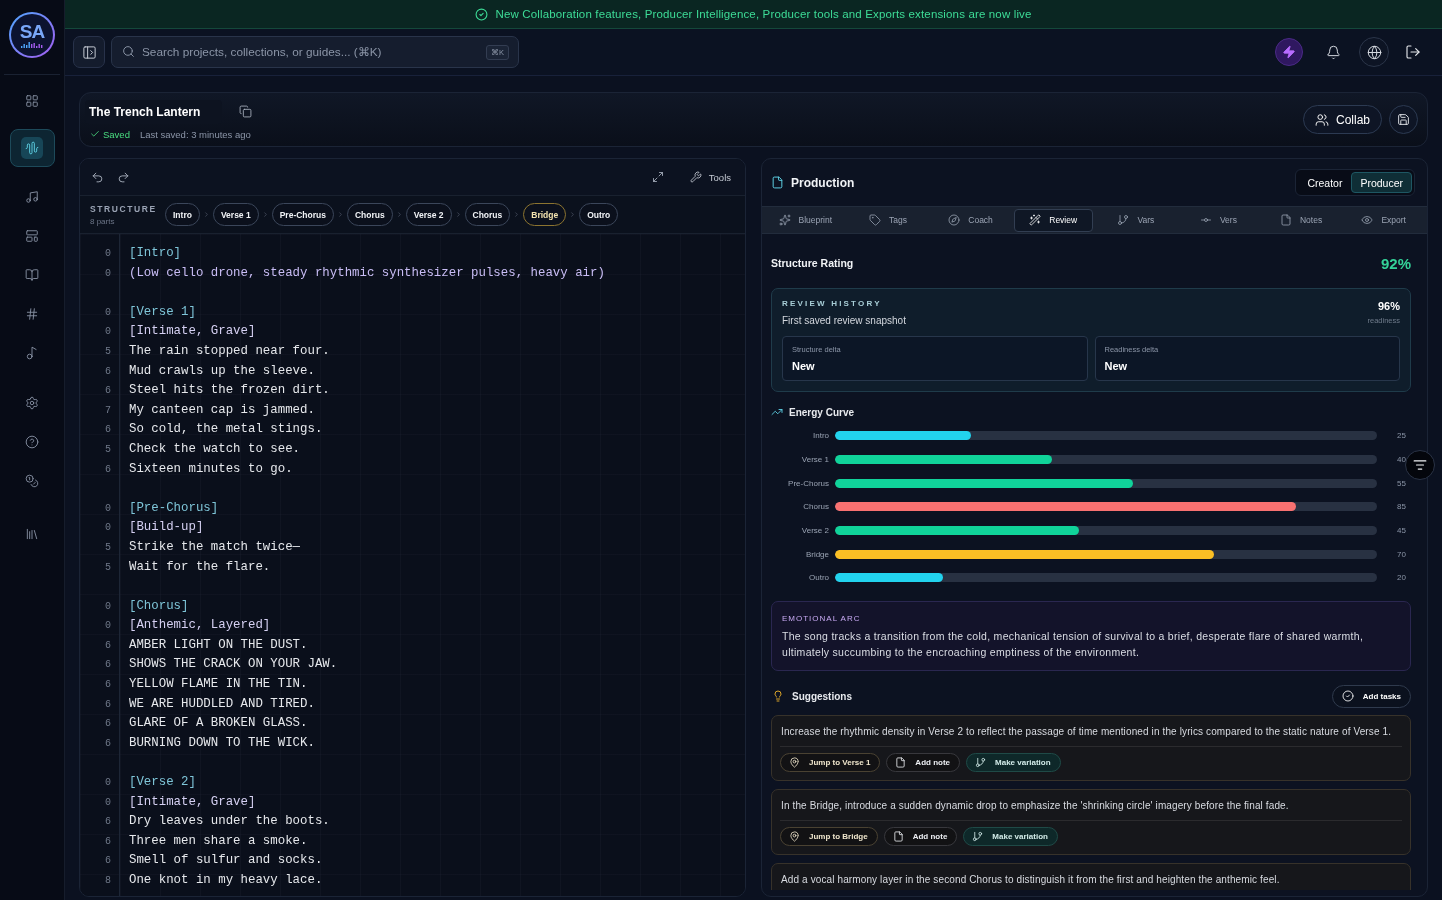 The height and width of the screenshot is (900, 1442). I want to click on layout-icon, so click(32, 236).